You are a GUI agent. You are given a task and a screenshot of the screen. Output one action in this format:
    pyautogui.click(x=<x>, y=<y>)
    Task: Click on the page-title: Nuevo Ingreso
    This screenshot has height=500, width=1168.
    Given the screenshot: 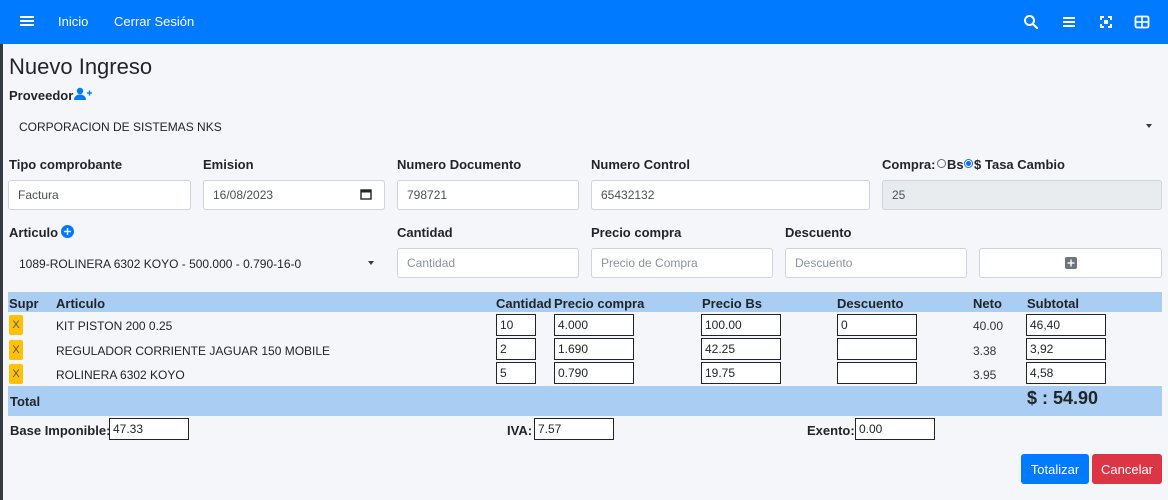 What is the action you would take?
    pyautogui.click(x=81, y=66)
    